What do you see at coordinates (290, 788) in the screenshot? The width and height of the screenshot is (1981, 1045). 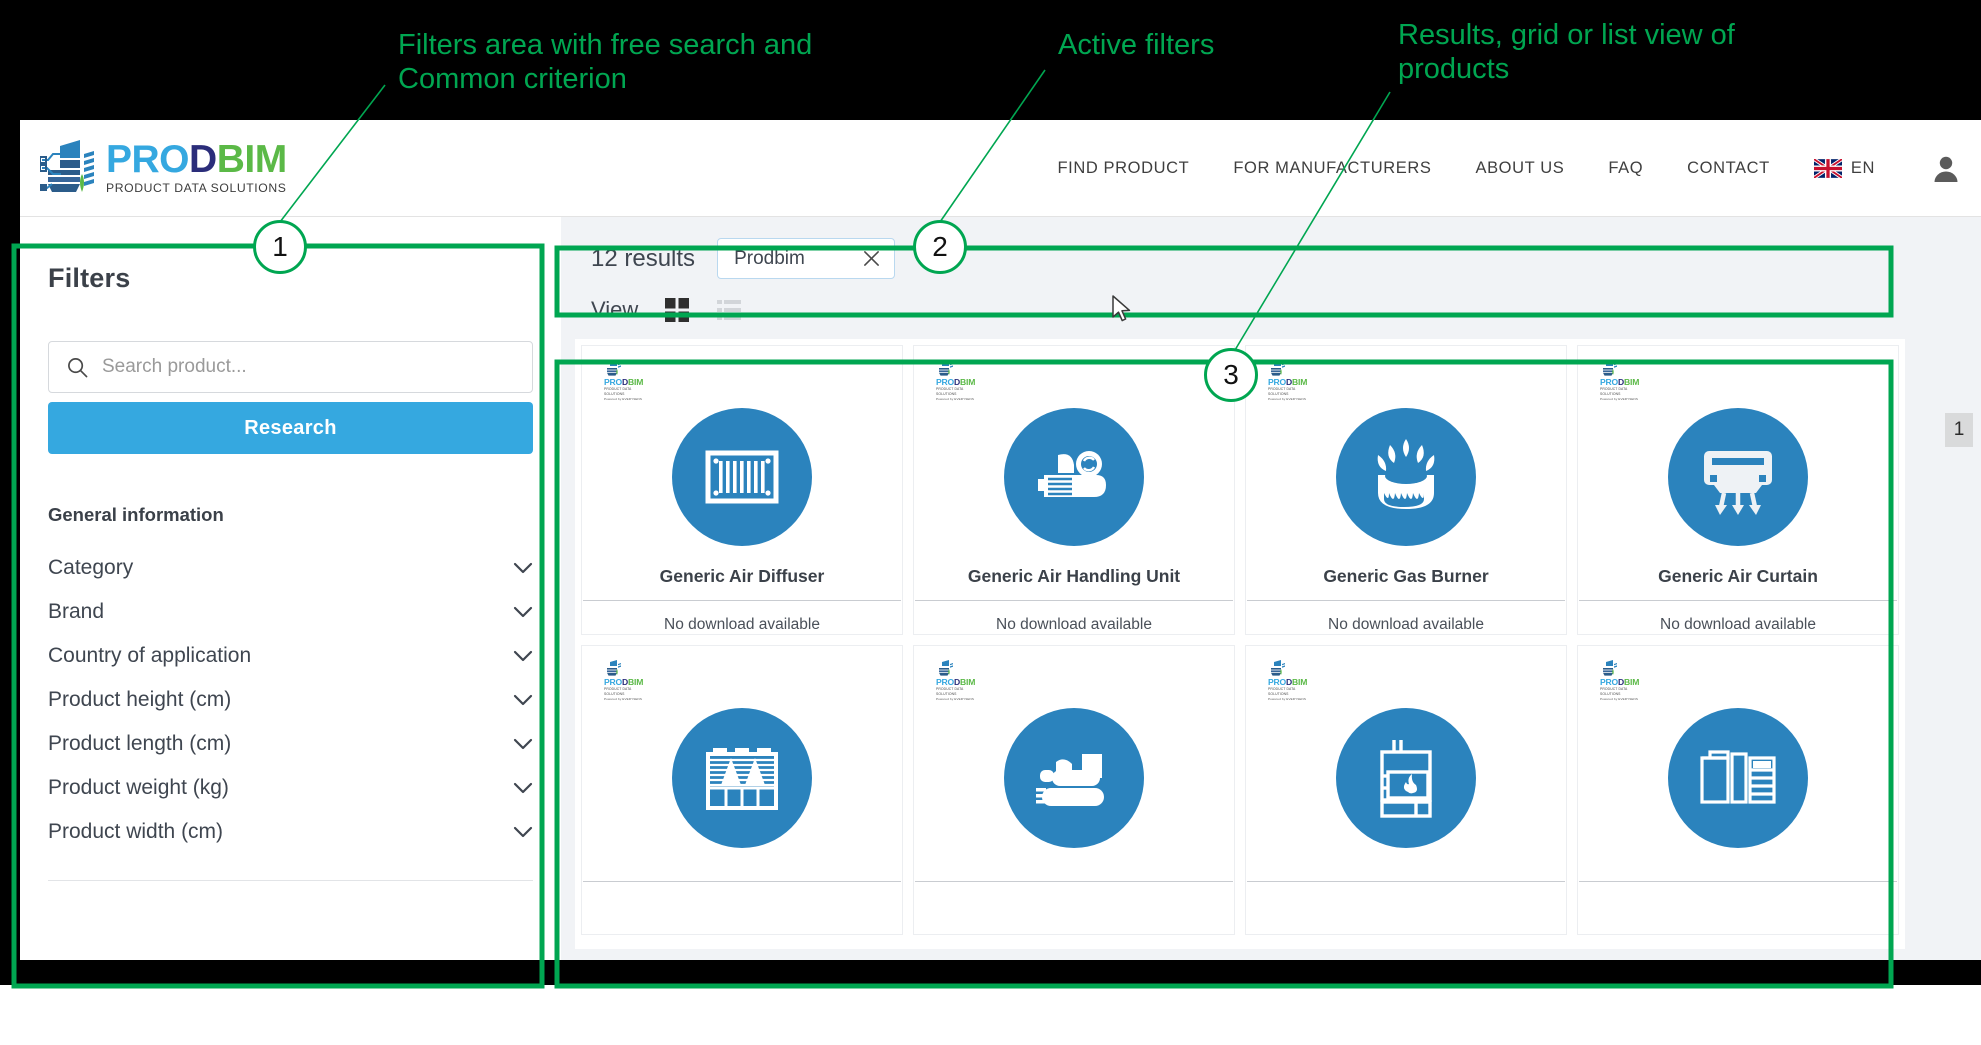 I see `filter-row-product-weight: Product weight (kg)` at bounding box center [290, 788].